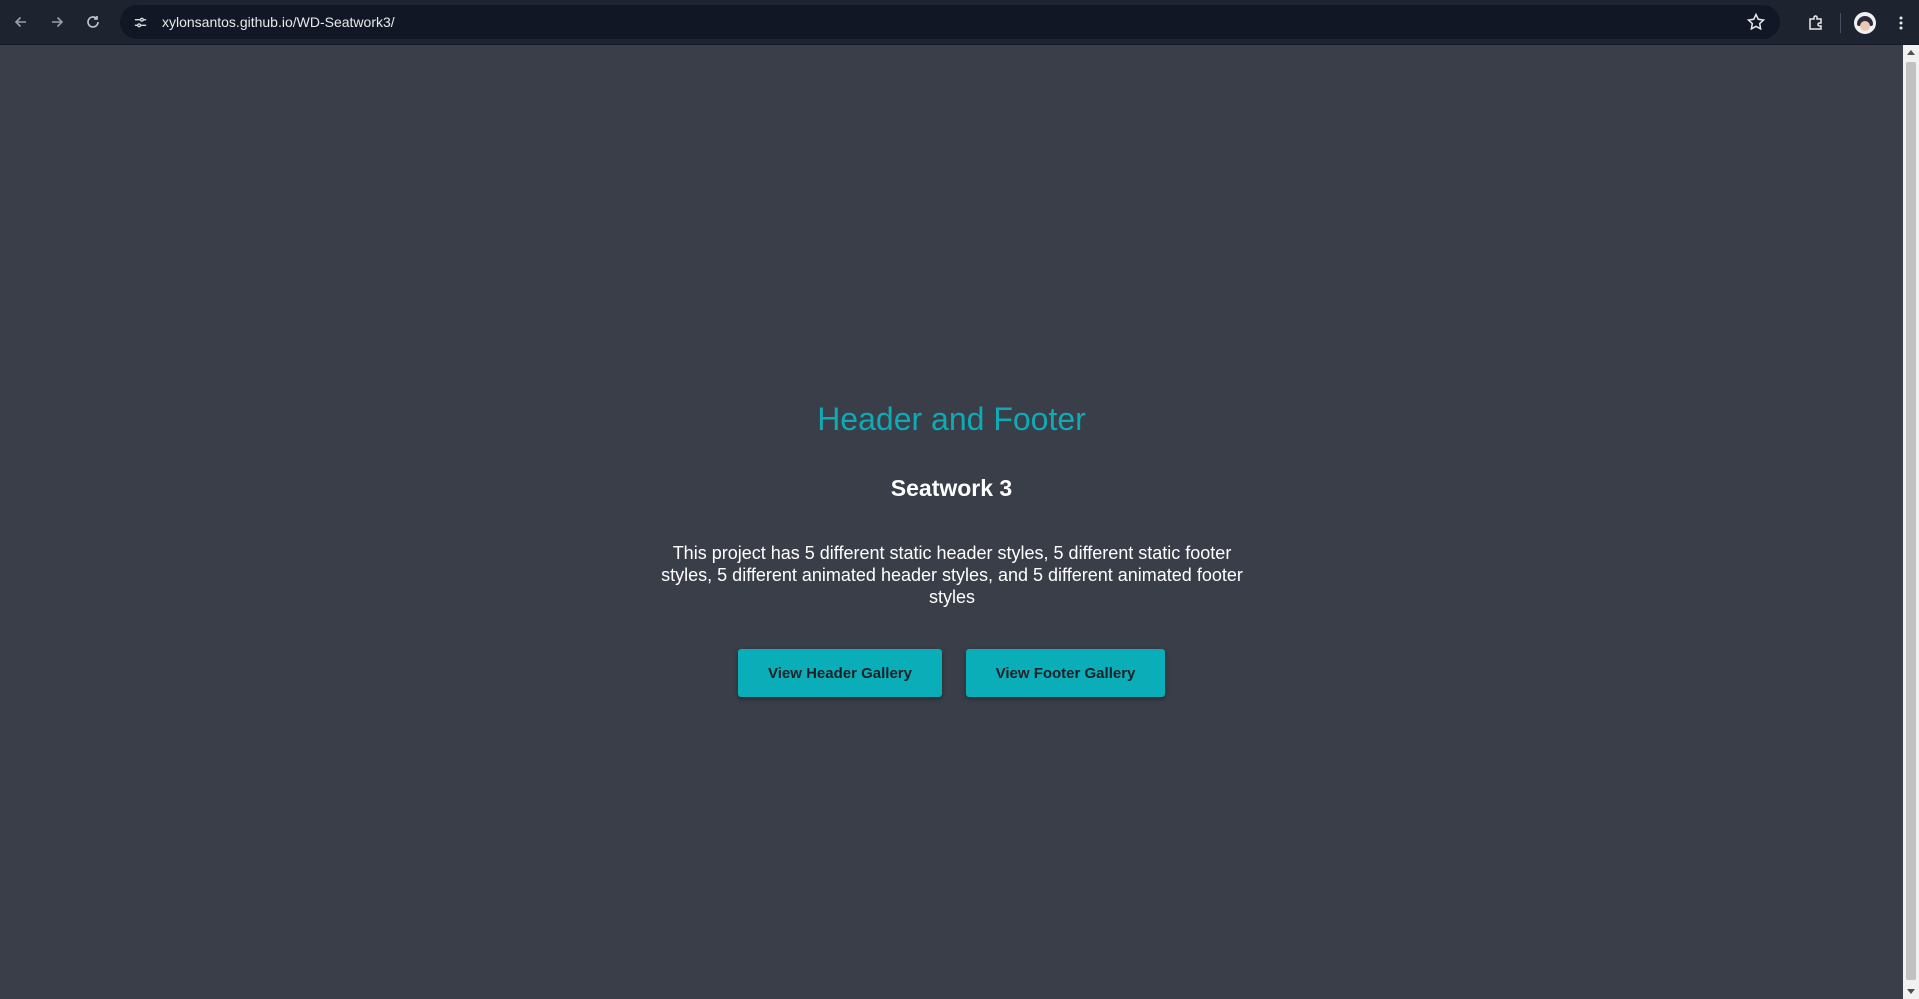 This screenshot has width=1919, height=999. I want to click on page-subtitle: Seatwork 3, so click(951, 488).